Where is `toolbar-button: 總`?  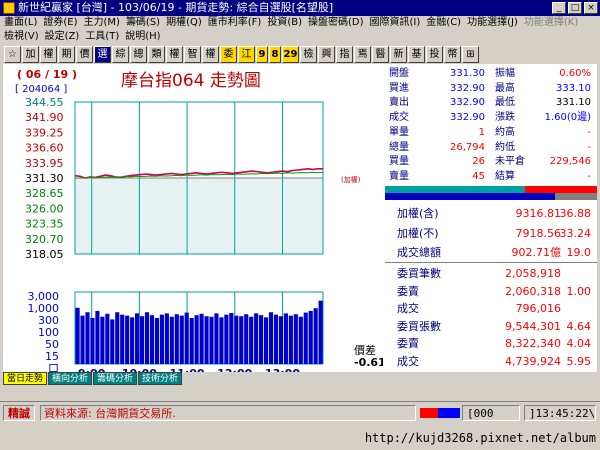 toolbar-button: 總 is located at coordinates (138, 54).